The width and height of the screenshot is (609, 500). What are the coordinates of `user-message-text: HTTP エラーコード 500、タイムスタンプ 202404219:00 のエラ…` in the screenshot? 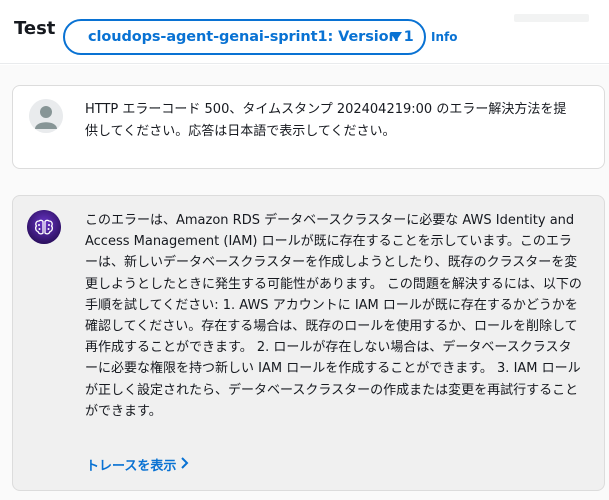 It's located at (326, 120).